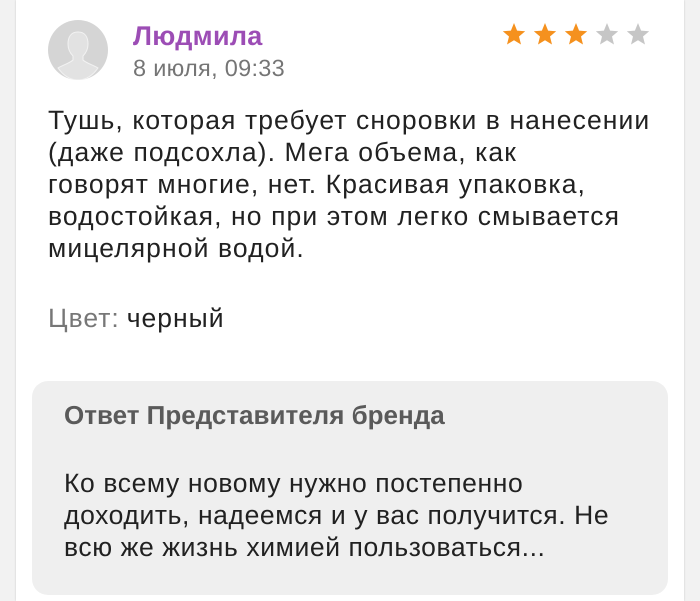 Image resolution: width=700 pixels, height=601 pixels. Describe the element at coordinates (198, 36) in the screenshot. I see `author-name: Людмила` at that location.